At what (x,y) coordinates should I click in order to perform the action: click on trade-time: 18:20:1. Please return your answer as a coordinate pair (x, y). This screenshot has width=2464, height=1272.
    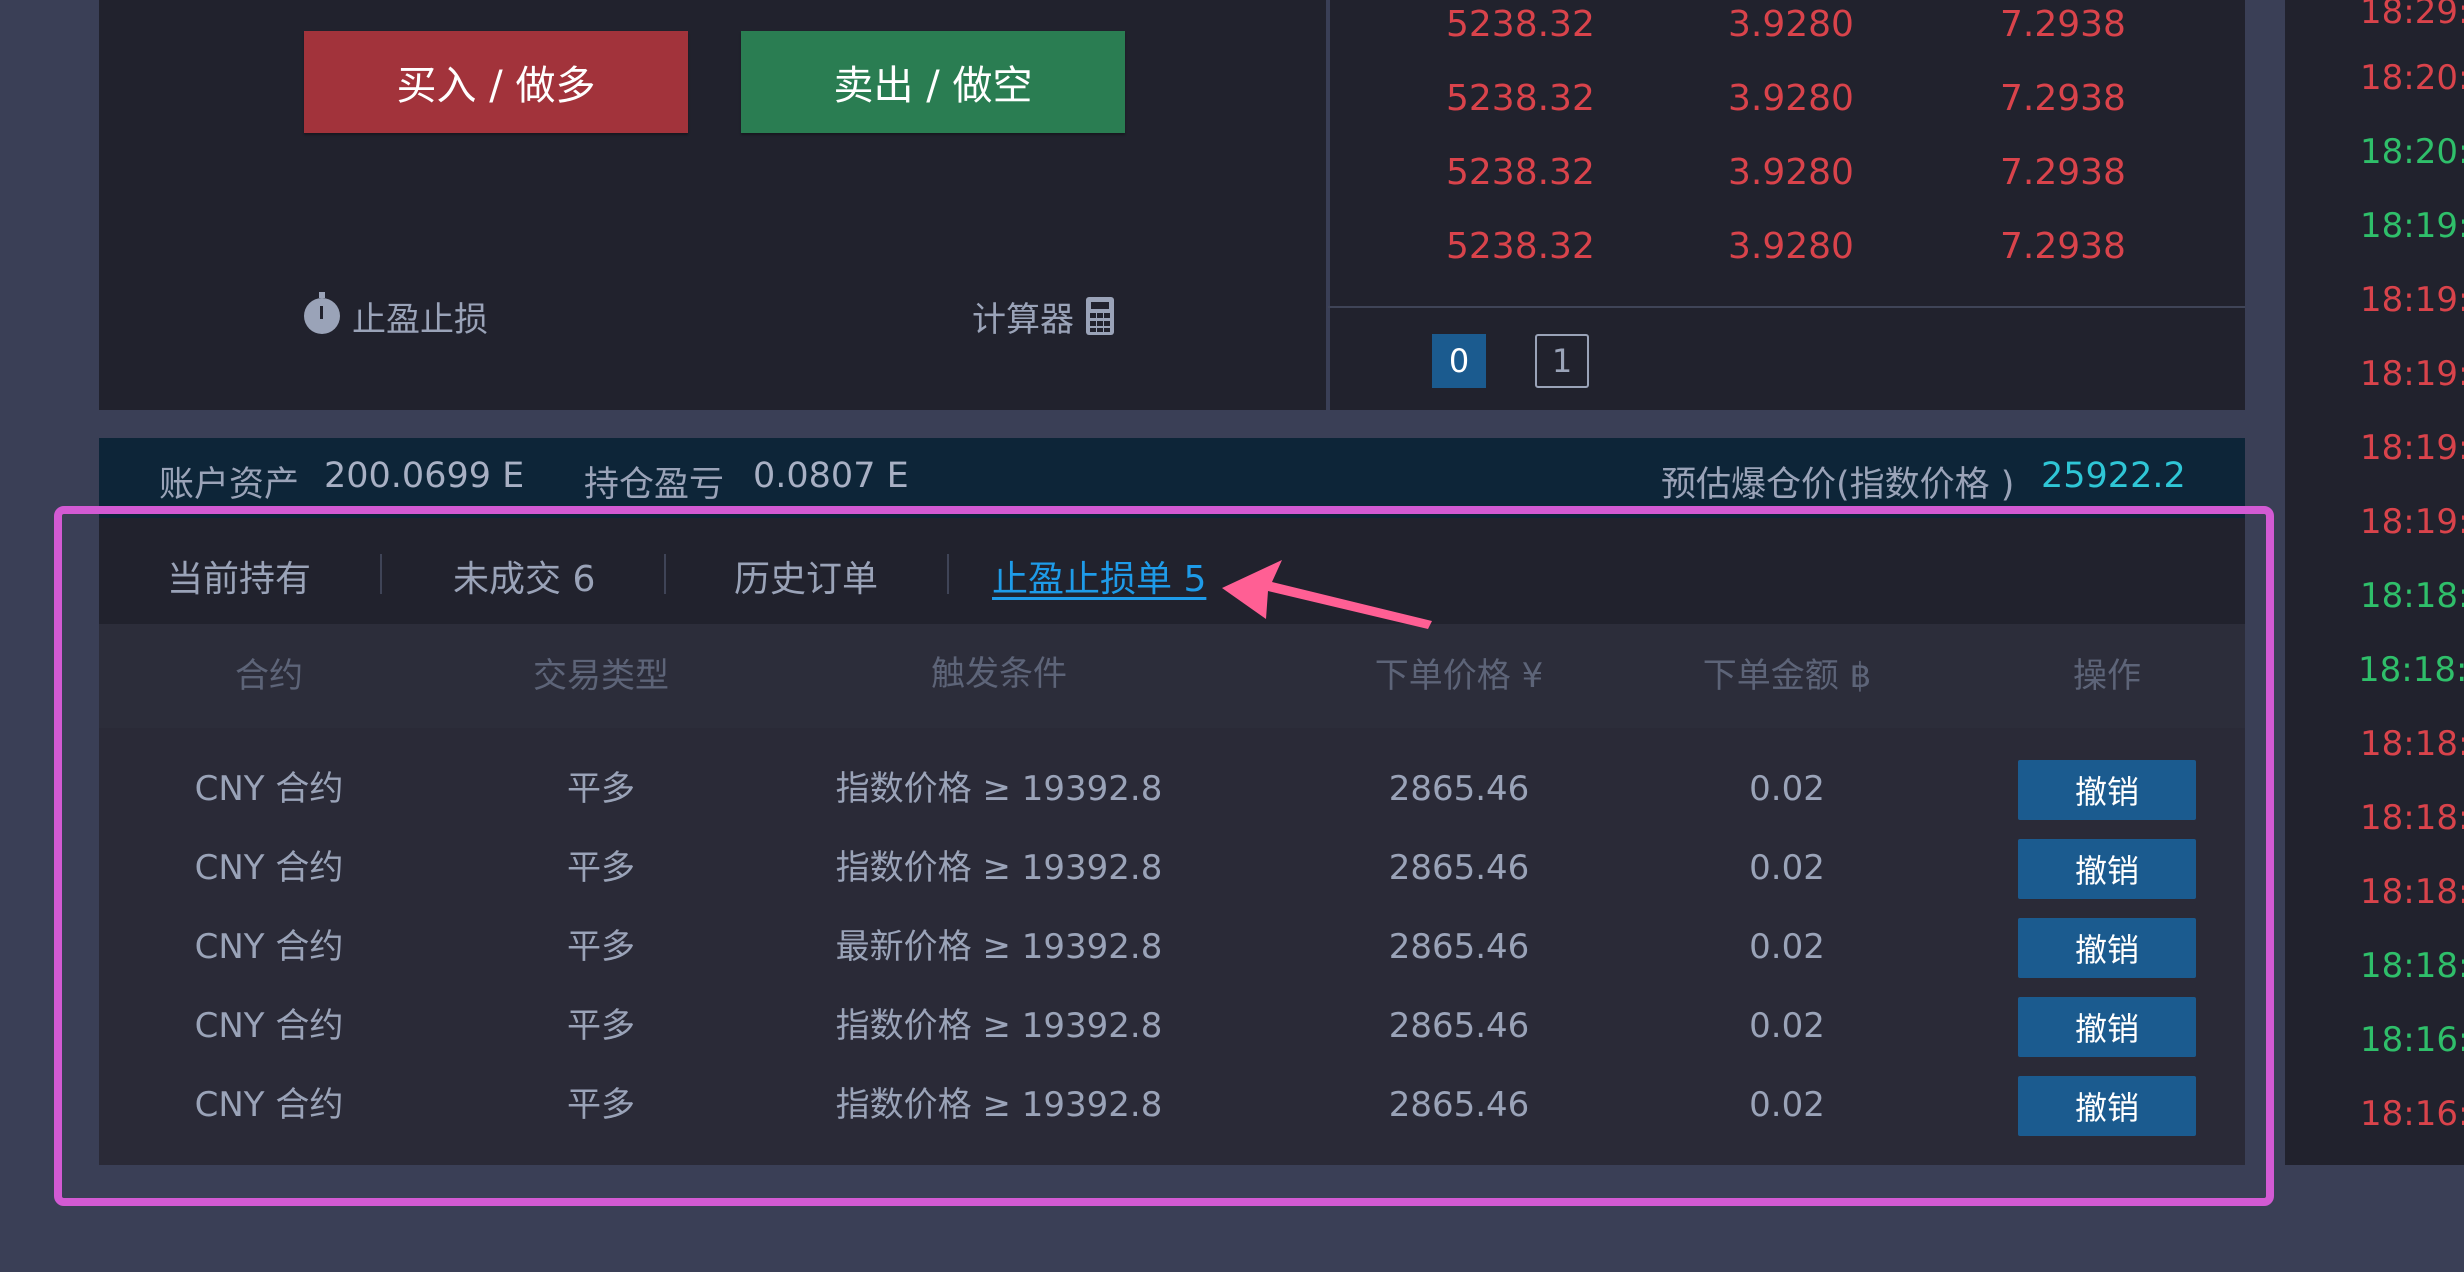
    Looking at the image, I should click on (2412, 152).